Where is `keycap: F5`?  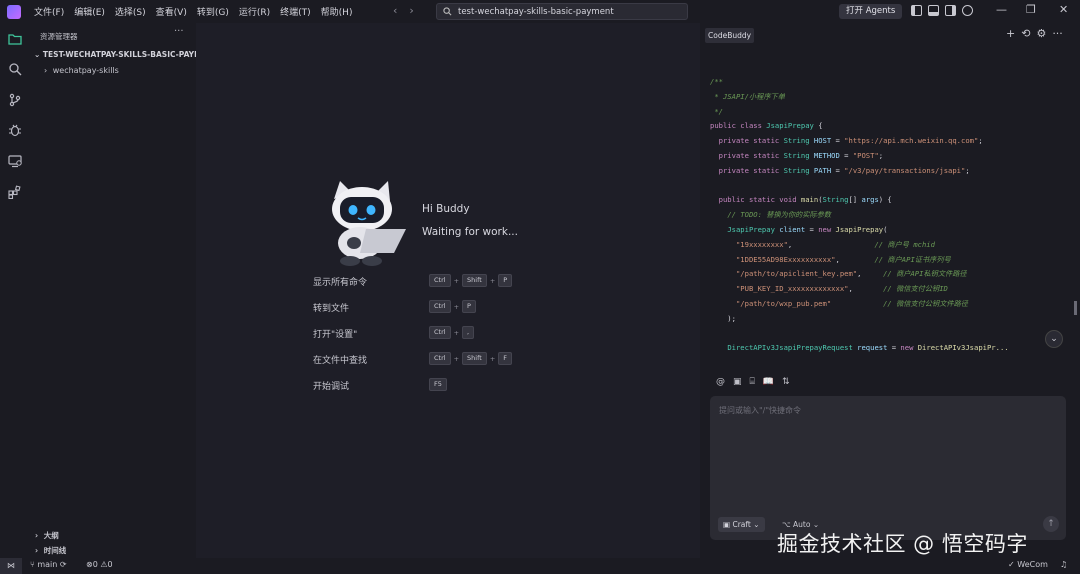
keycap: F5 is located at coordinates (438, 384).